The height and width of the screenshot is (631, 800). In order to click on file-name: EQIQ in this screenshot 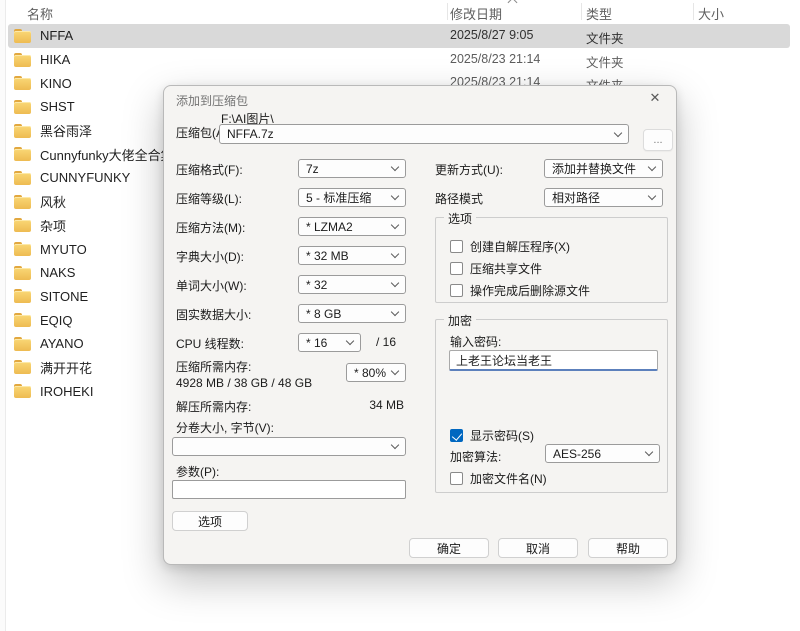, I will do `click(56, 320)`.